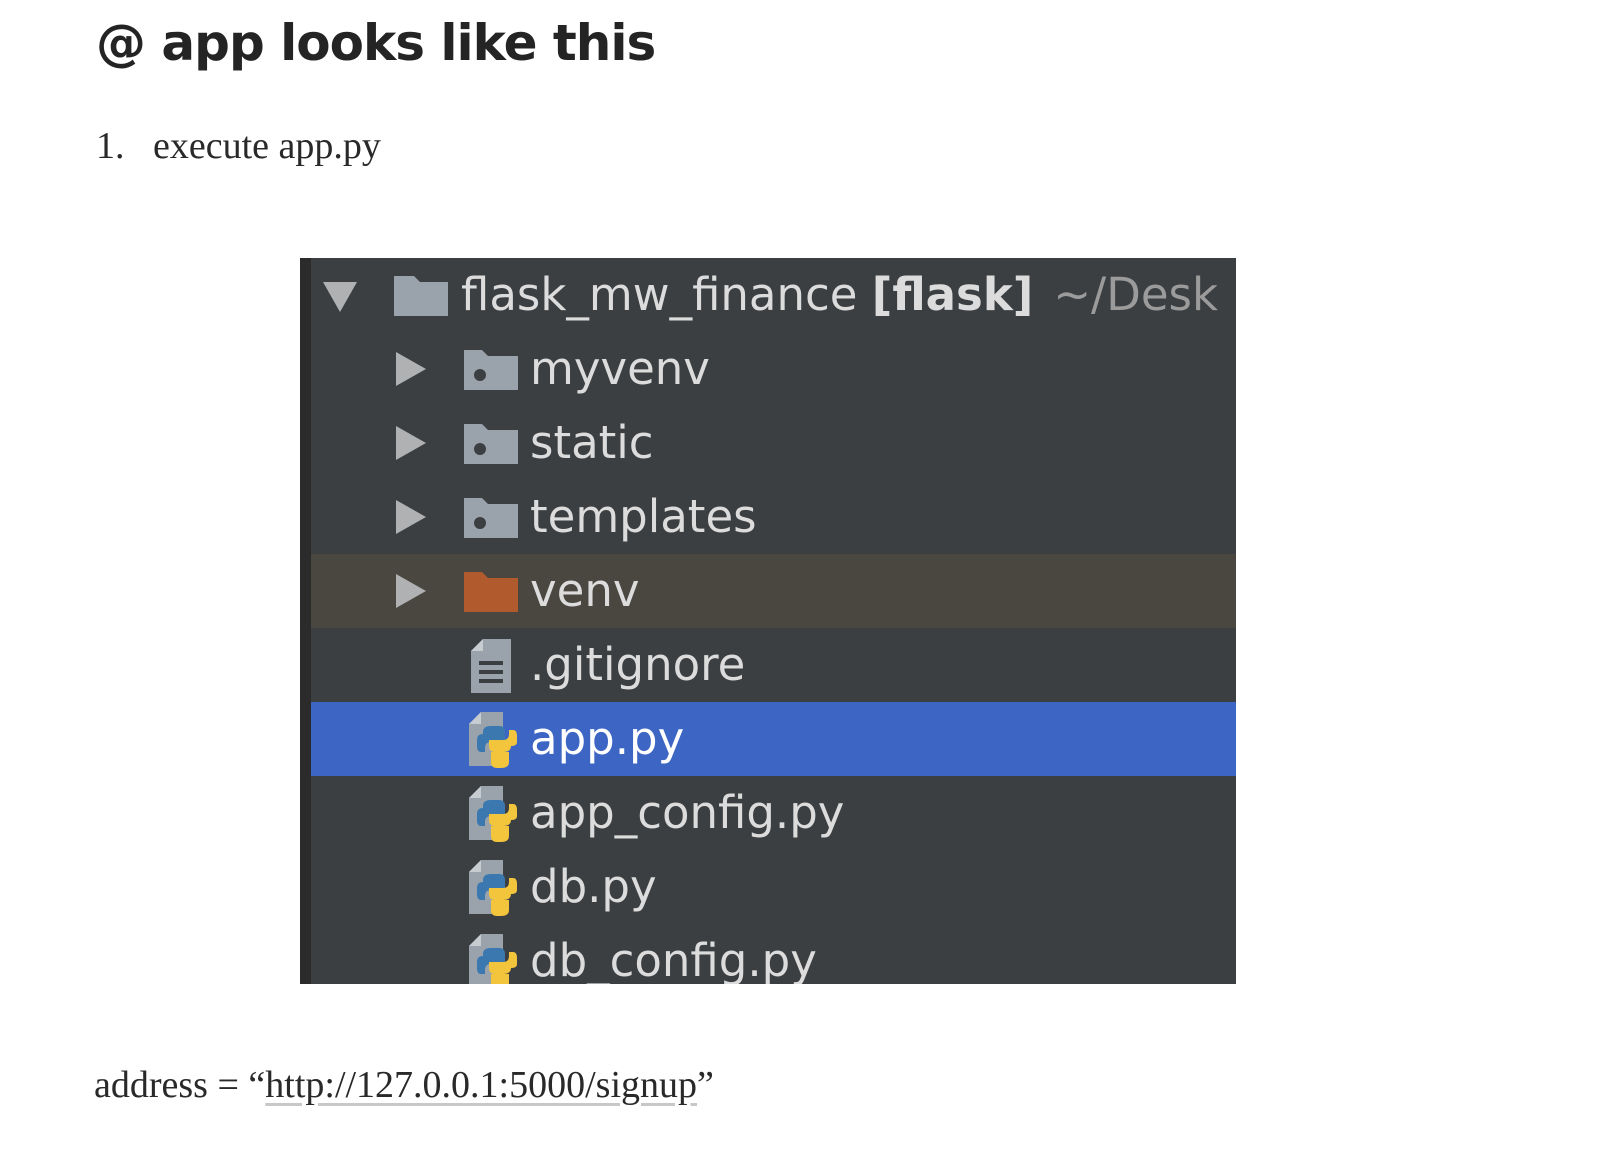 This screenshot has width=1606, height=1170. Describe the element at coordinates (592, 442) in the screenshot. I see `tree-item-label: static` at that location.